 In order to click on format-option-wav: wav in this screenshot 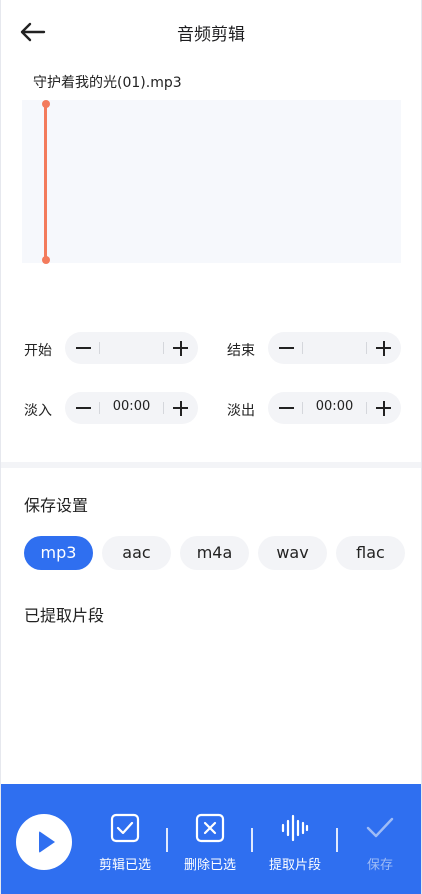, I will do `click(292, 553)`.